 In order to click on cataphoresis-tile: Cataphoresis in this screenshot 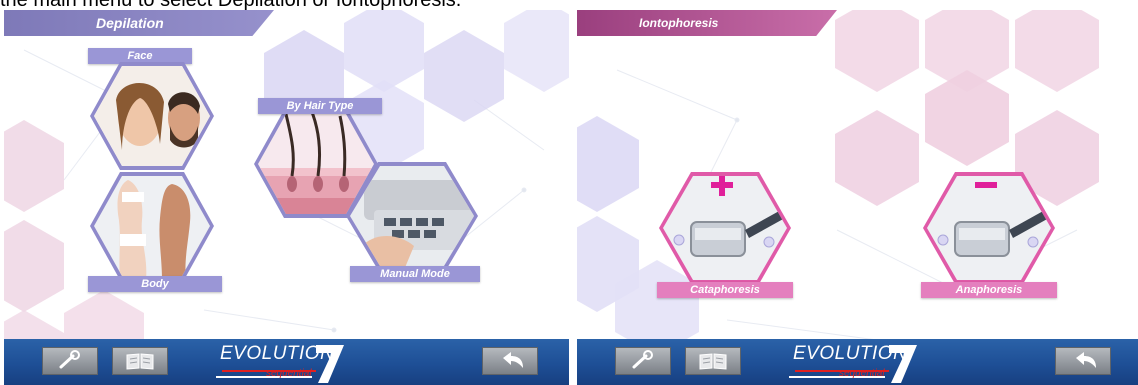, I will do `click(727, 235)`.